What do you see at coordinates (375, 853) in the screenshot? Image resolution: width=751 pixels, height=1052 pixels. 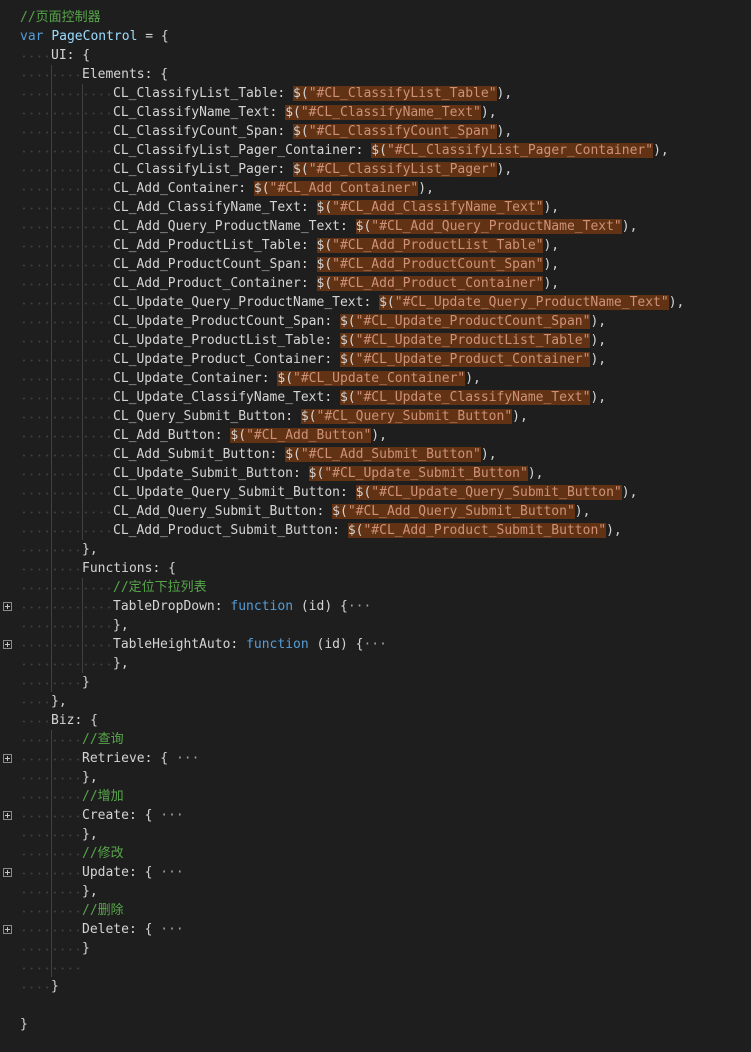 I see `code-line: //修改` at bounding box center [375, 853].